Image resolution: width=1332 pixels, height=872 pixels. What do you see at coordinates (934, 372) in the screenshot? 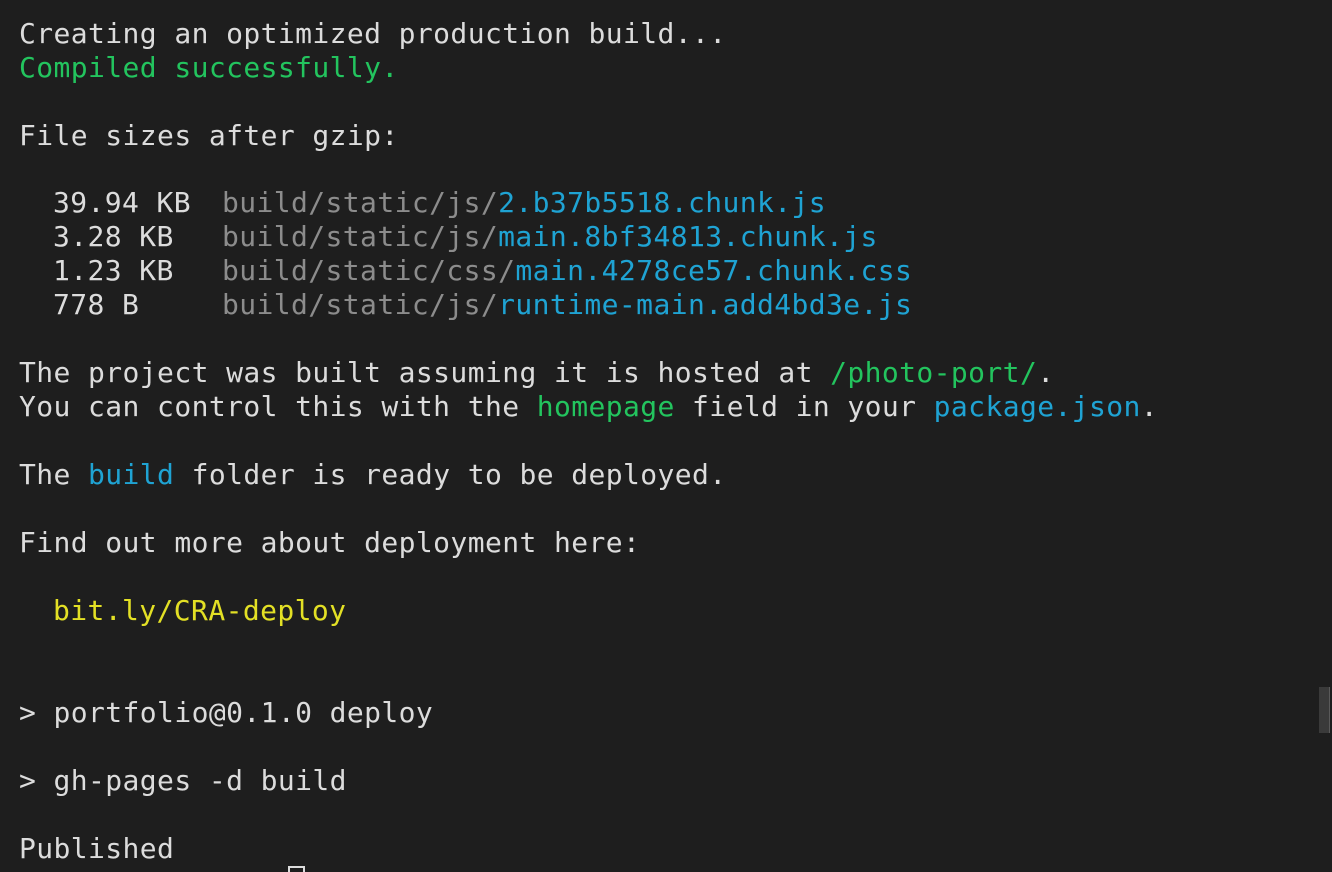
I see `hosted-path: /photo-port/` at bounding box center [934, 372].